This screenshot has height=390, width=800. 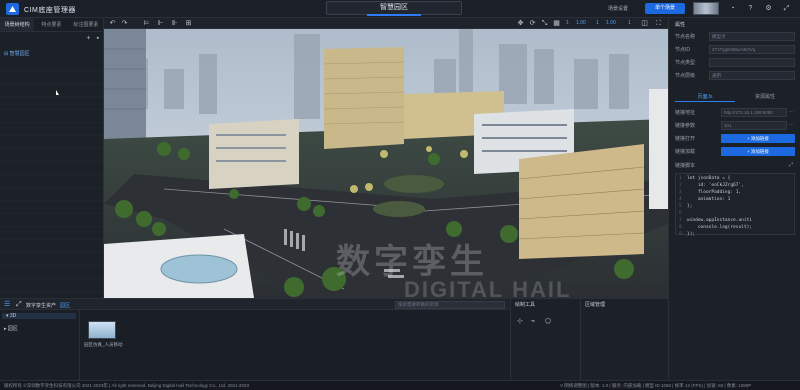 What do you see at coordinates (92, 38) in the screenshot?
I see `tree-tools: + ▪` at bounding box center [92, 38].